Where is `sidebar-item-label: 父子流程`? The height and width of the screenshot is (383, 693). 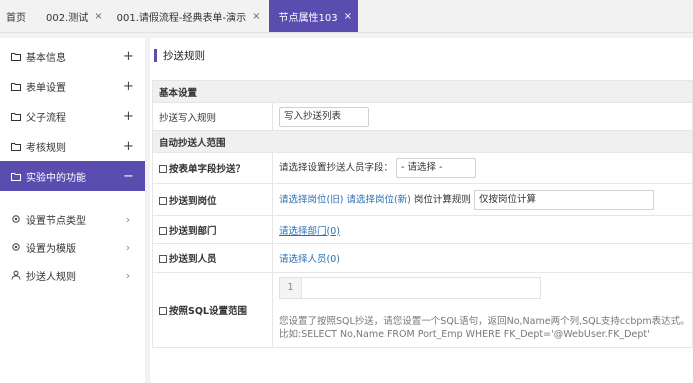
sidebar-item-label: 父子流程 is located at coordinates (46, 118).